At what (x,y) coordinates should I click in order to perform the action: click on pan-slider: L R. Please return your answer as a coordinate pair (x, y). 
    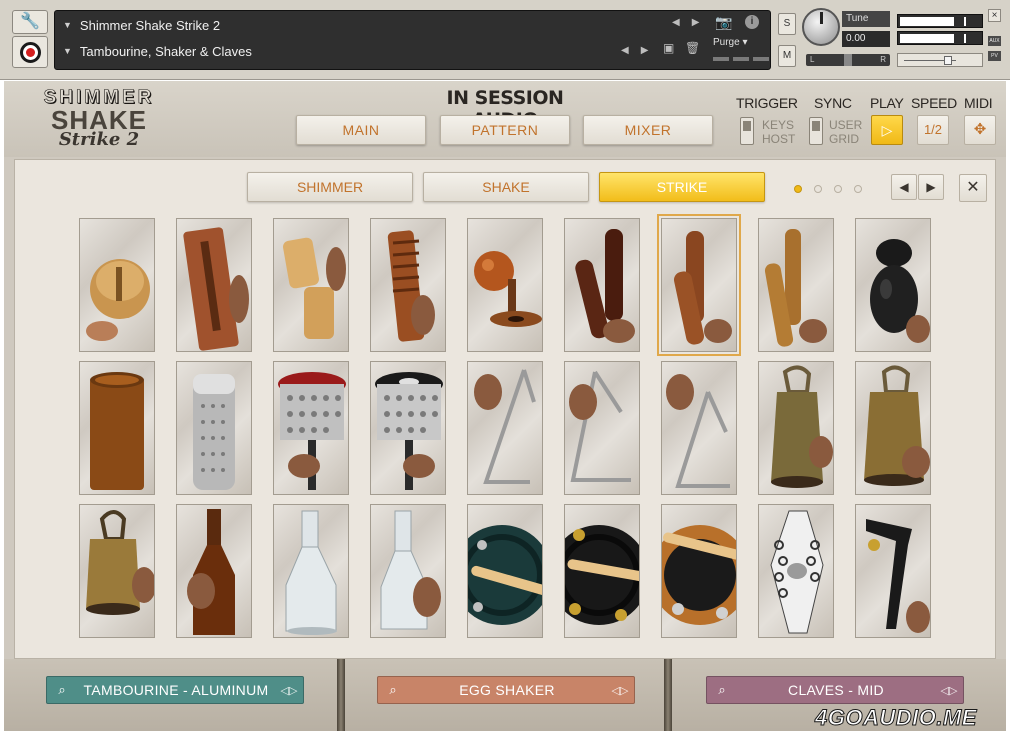
    Looking at the image, I should click on (848, 60).